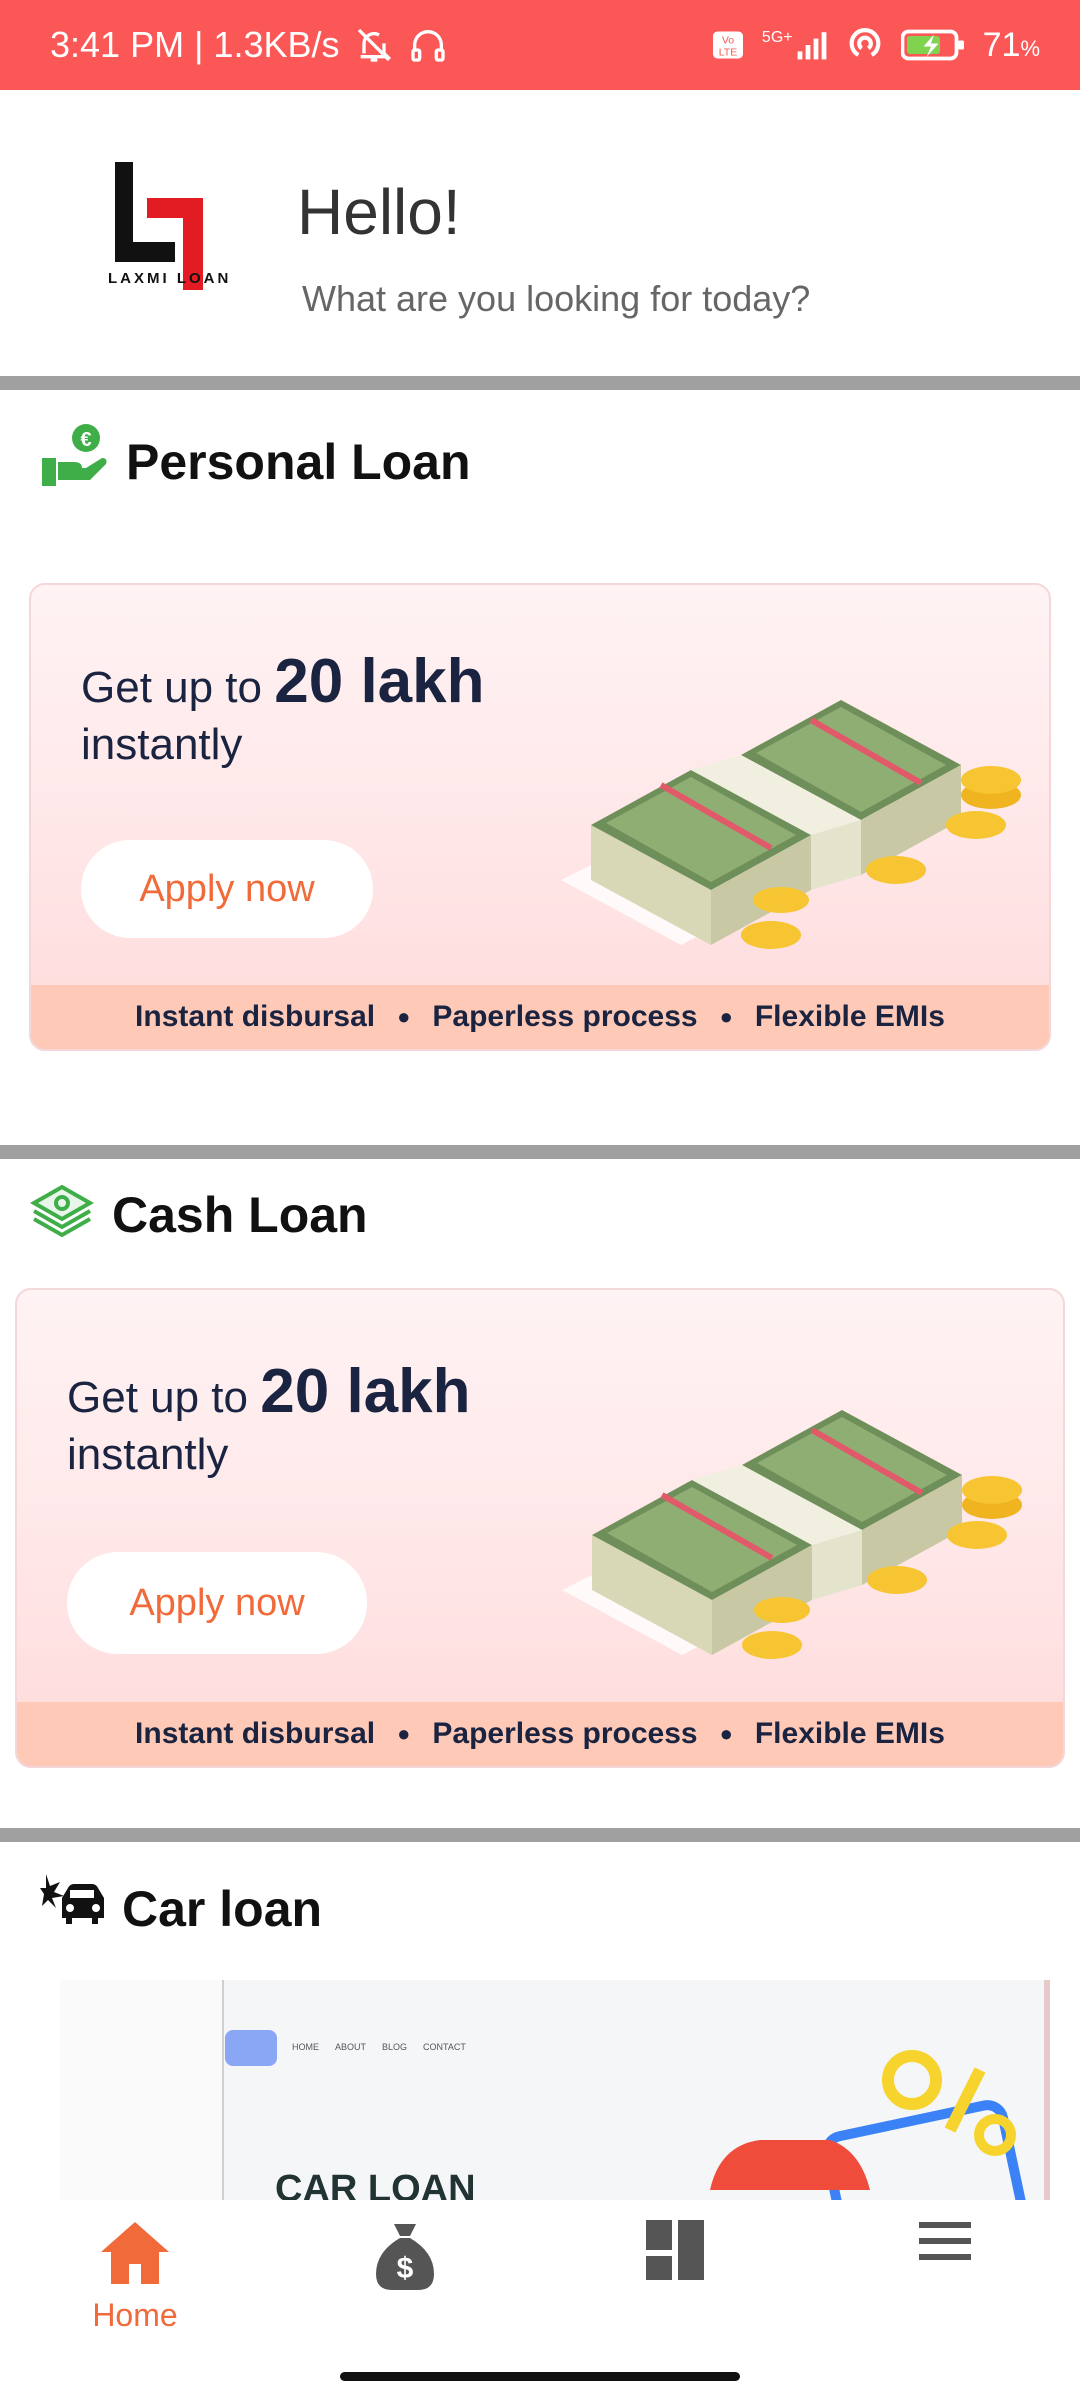  I want to click on nav-menu, so click(945, 2242).